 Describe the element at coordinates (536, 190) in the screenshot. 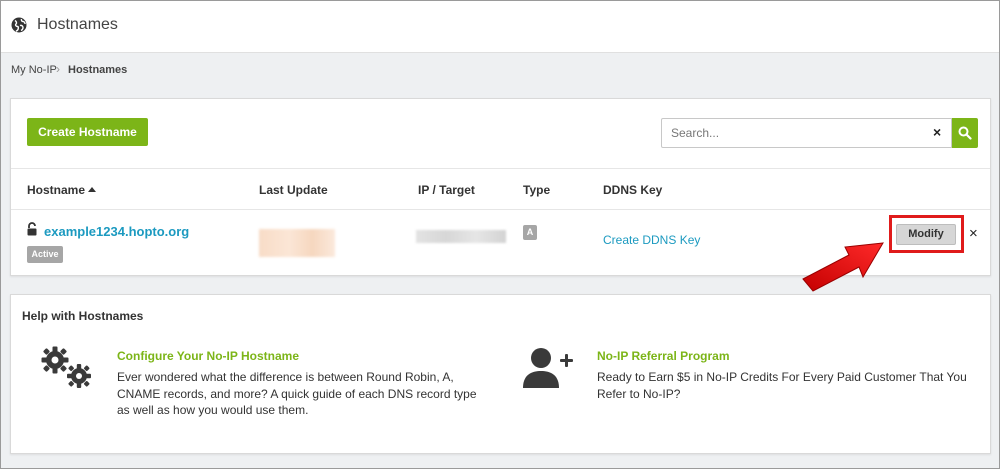

I see `column-header-type: Type` at that location.